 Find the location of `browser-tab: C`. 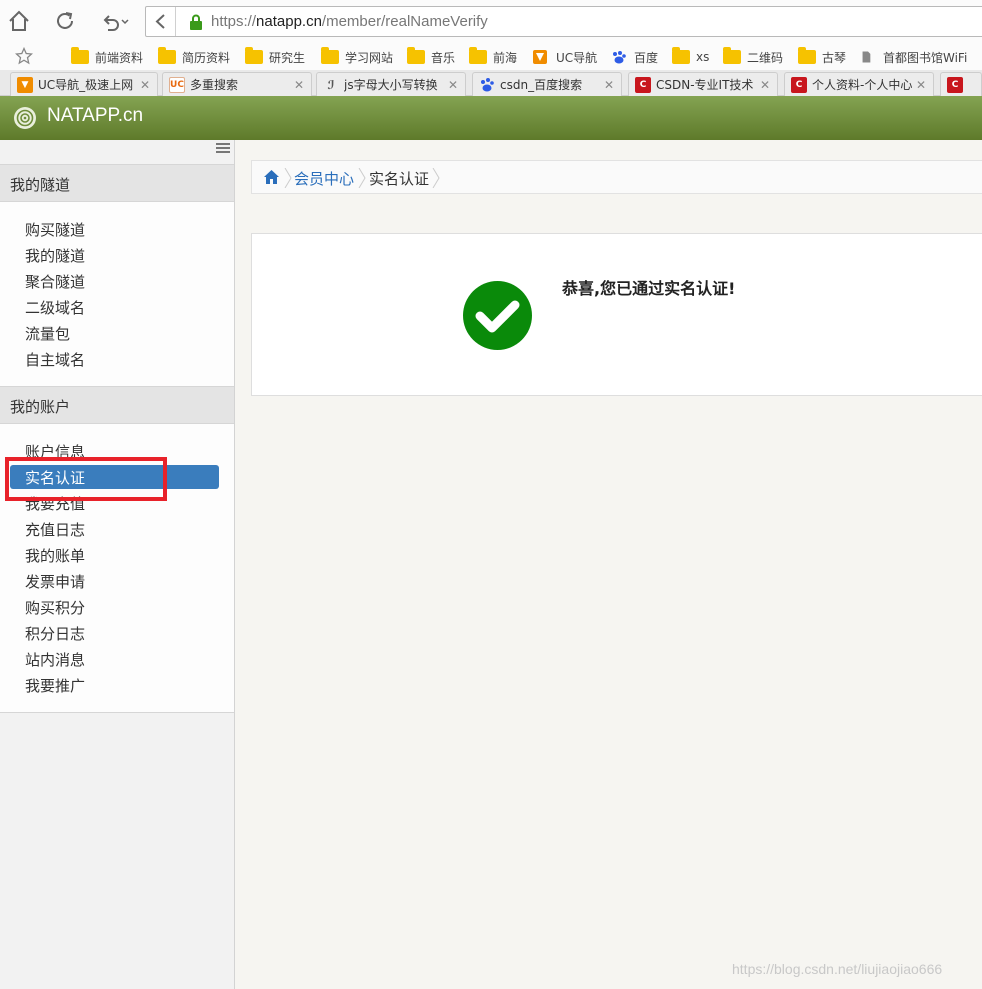

browser-tab: C is located at coordinates (961, 84).